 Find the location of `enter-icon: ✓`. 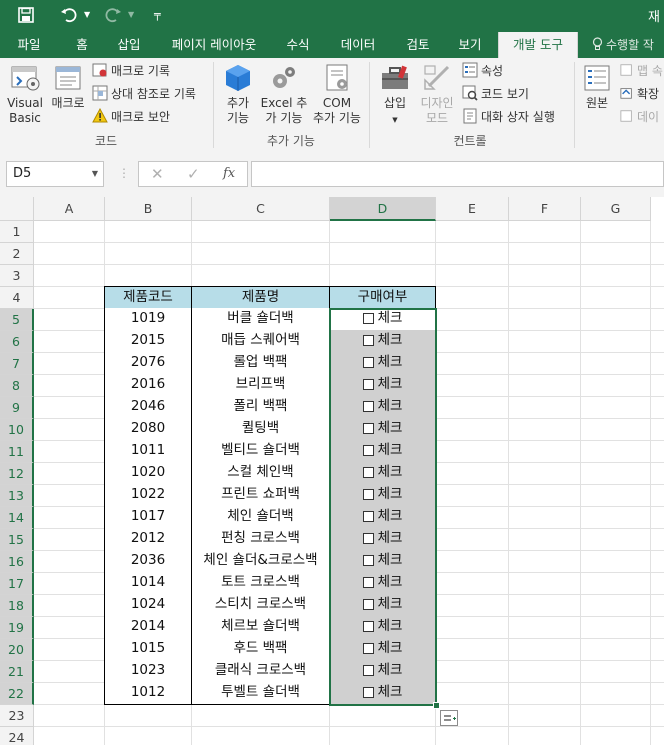

enter-icon: ✓ is located at coordinates (193, 174).